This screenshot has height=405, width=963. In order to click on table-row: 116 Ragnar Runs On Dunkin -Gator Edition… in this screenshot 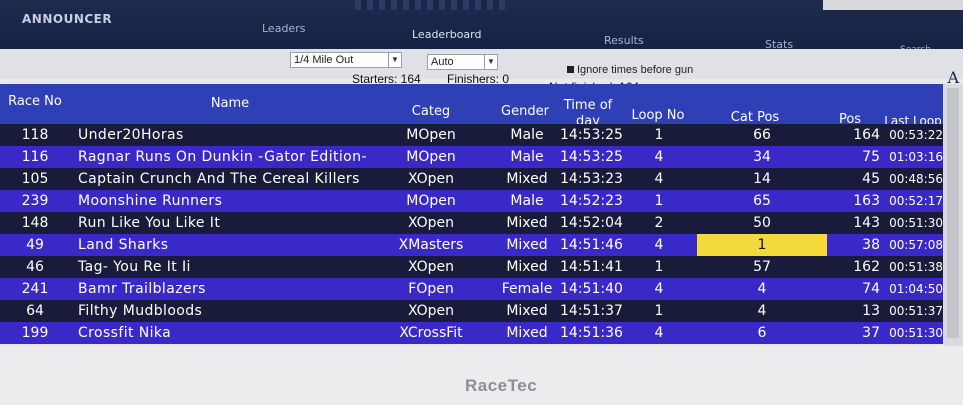, I will do `click(471, 157)`.